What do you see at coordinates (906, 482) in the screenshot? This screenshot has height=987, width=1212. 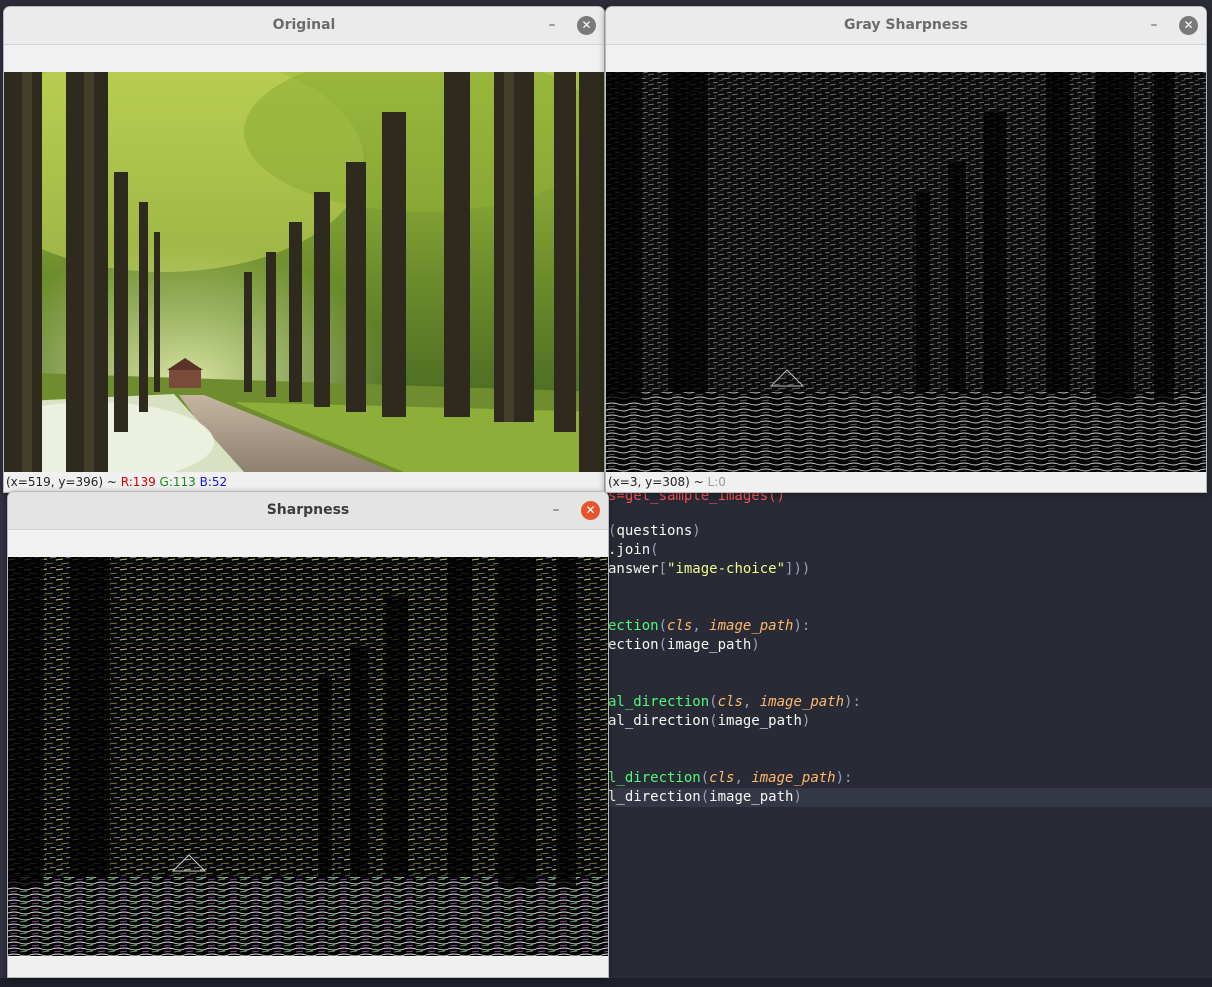 I see `gray-statusbar: (x=3, y=308) ~ L:0` at bounding box center [906, 482].